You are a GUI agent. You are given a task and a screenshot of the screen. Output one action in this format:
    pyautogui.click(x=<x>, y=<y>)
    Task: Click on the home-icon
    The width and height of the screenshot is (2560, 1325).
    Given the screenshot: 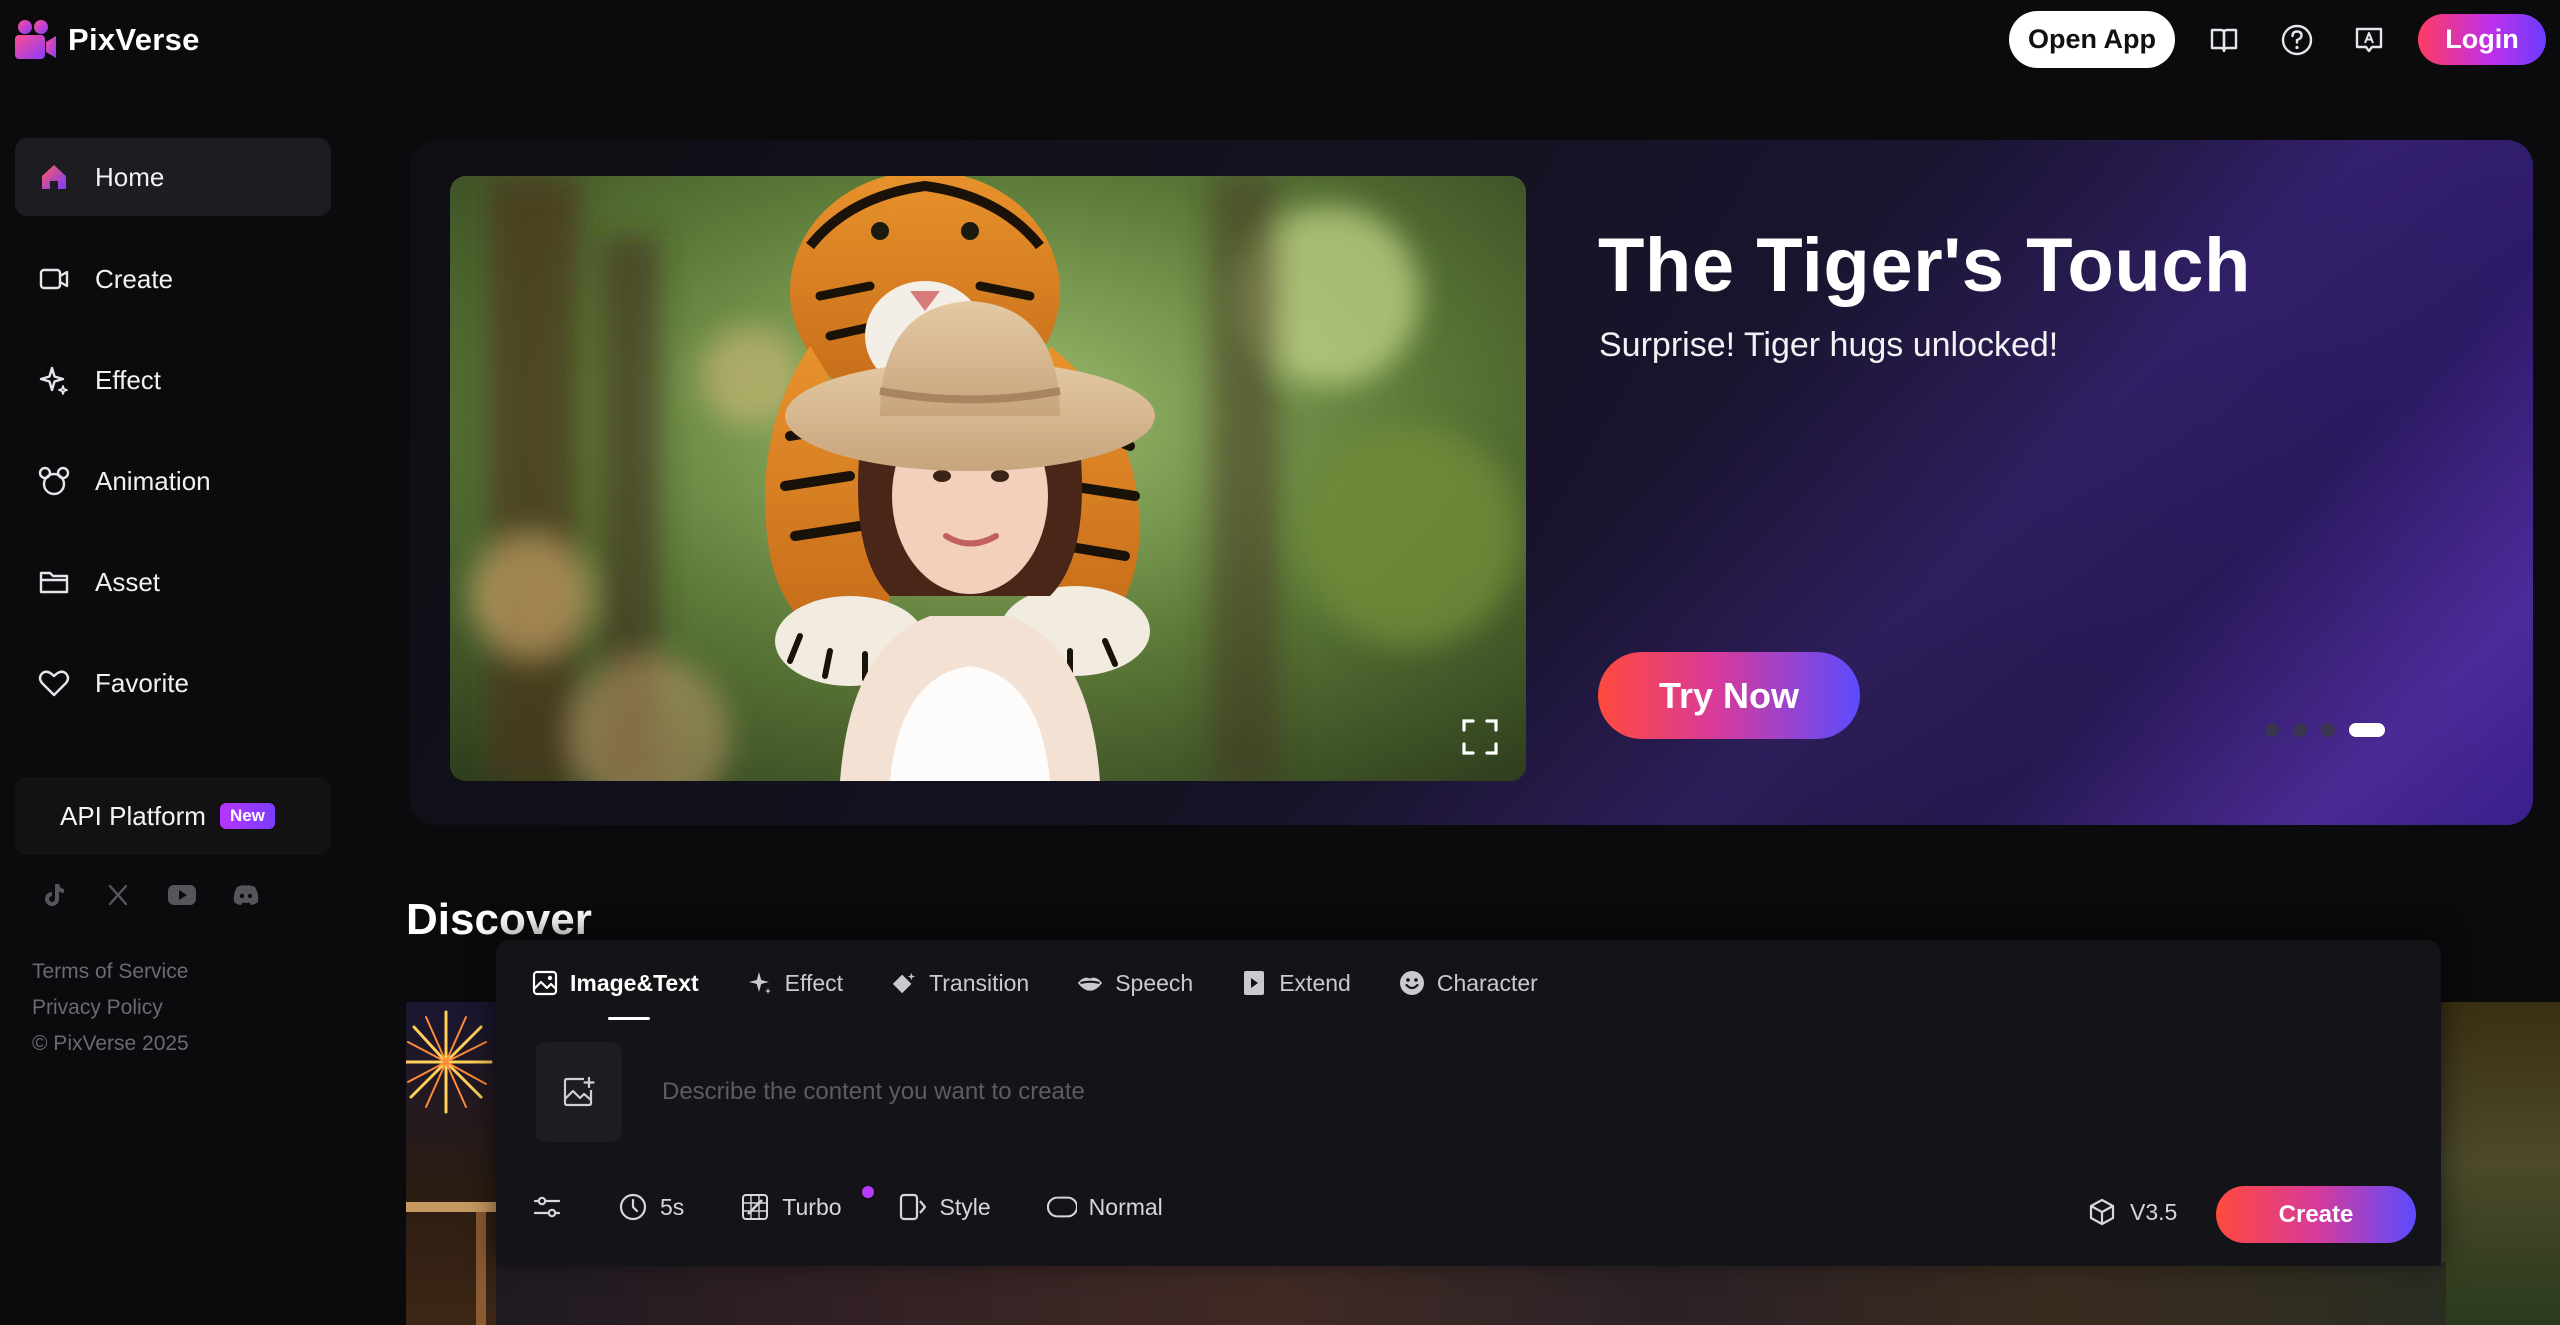 What is the action you would take?
    pyautogui.click(x=54, y=177)
    